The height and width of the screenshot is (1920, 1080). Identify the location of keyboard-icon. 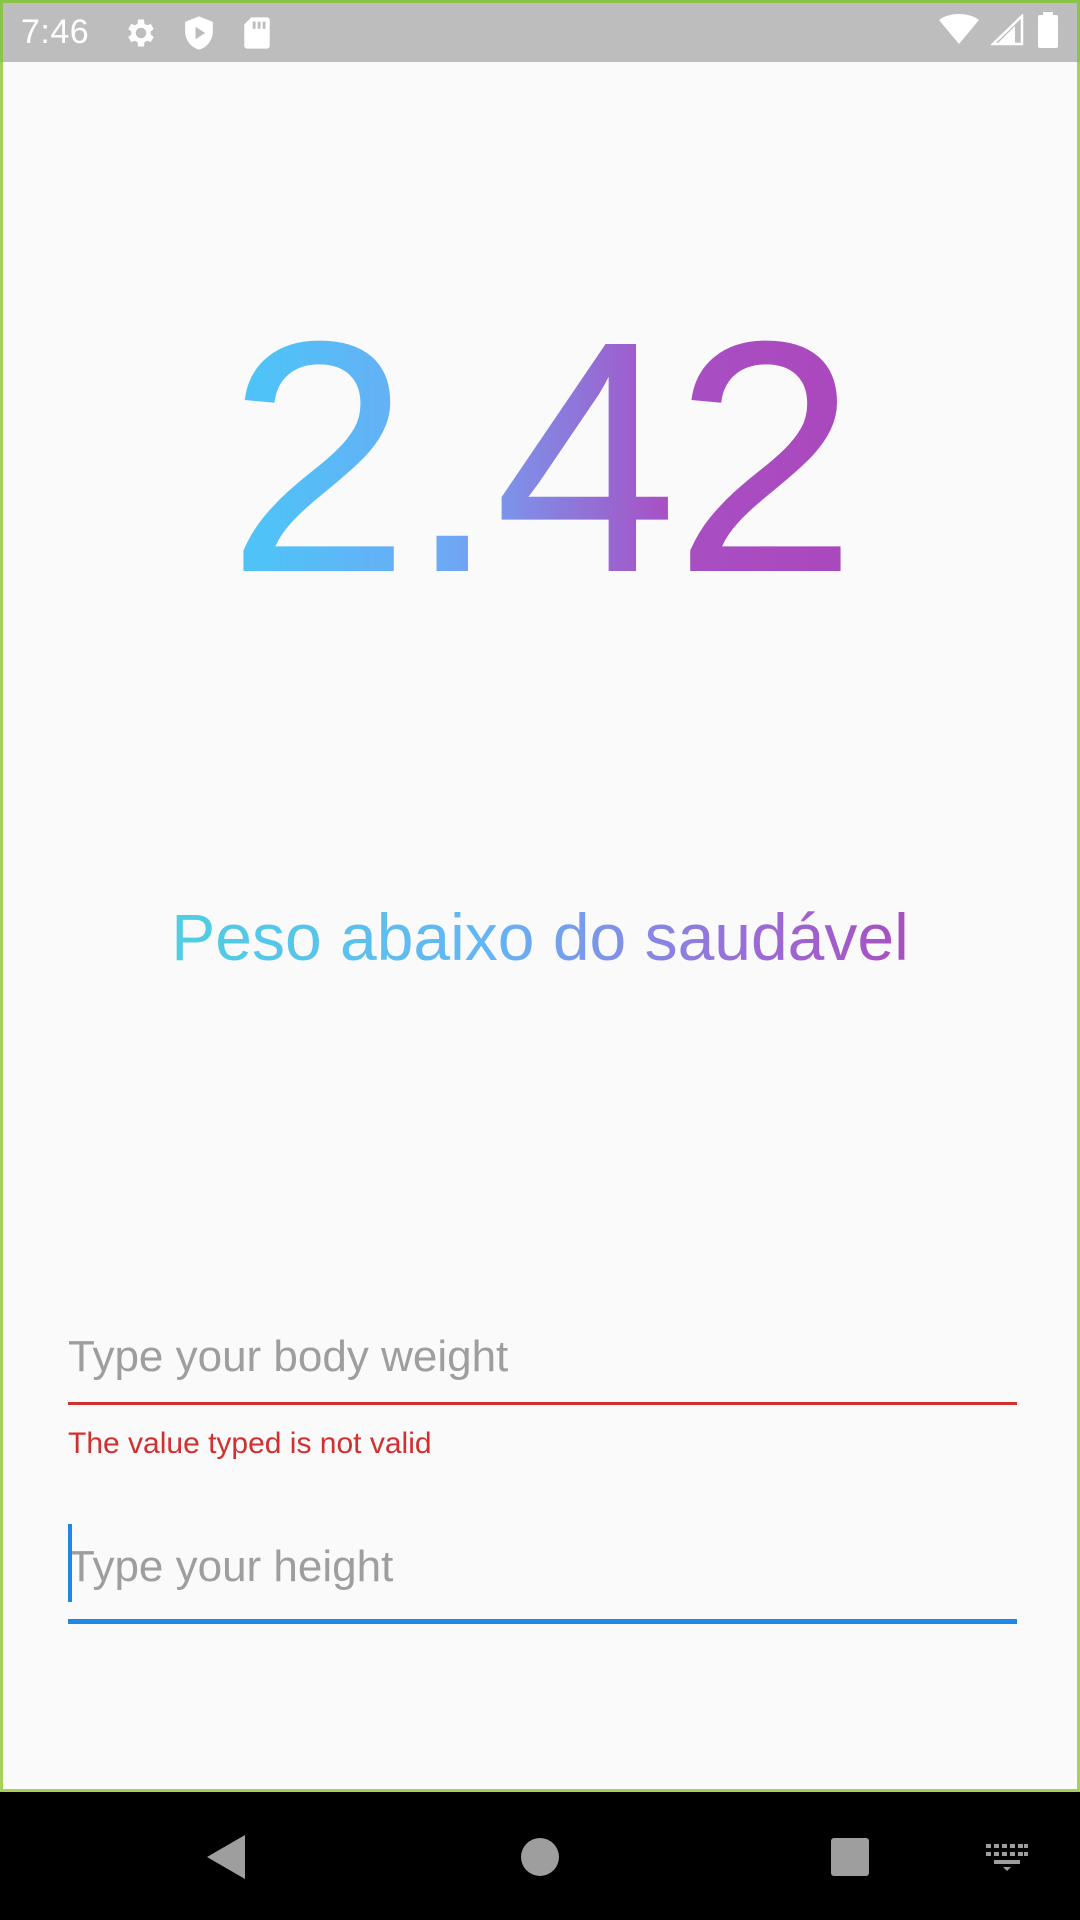
(1007, 1857).